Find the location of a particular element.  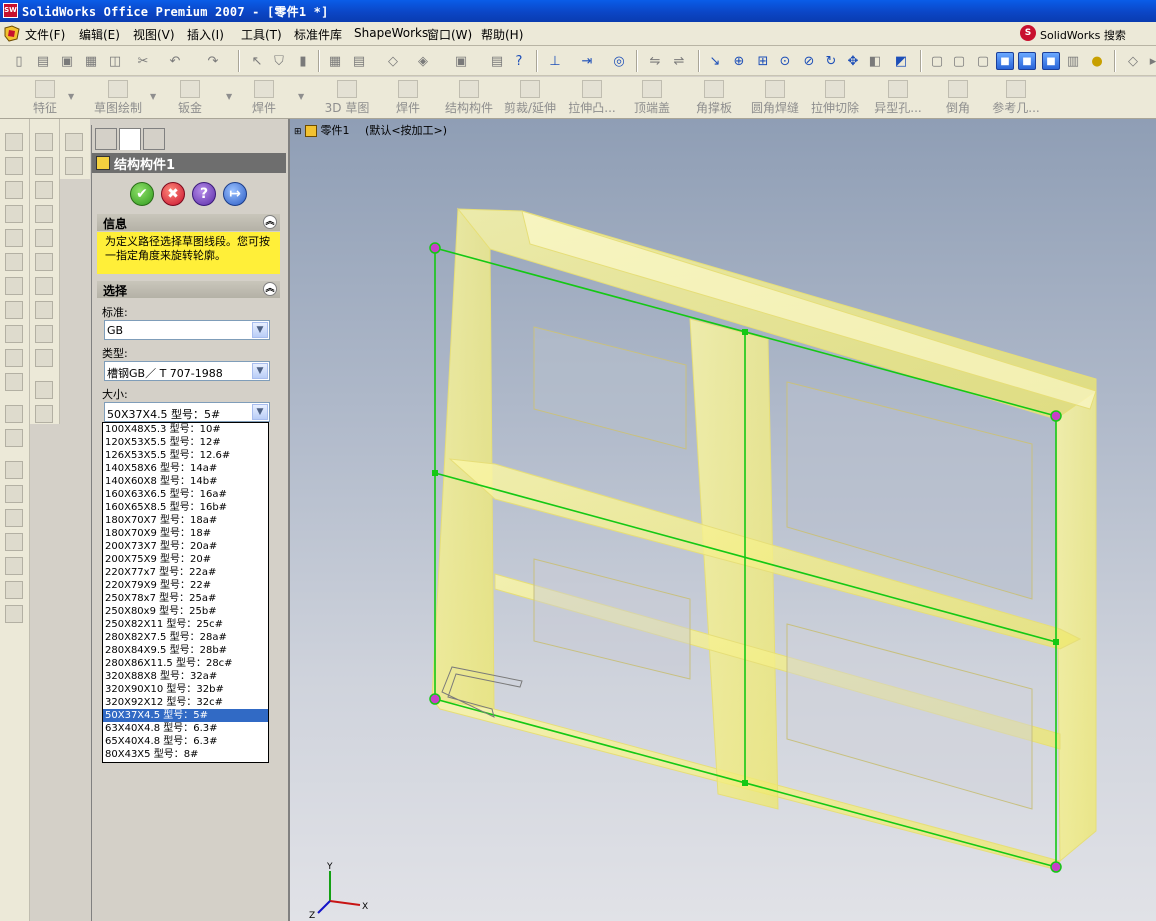

size-option: 220X79X9 型号：22# is located at coordinates (185, 585).